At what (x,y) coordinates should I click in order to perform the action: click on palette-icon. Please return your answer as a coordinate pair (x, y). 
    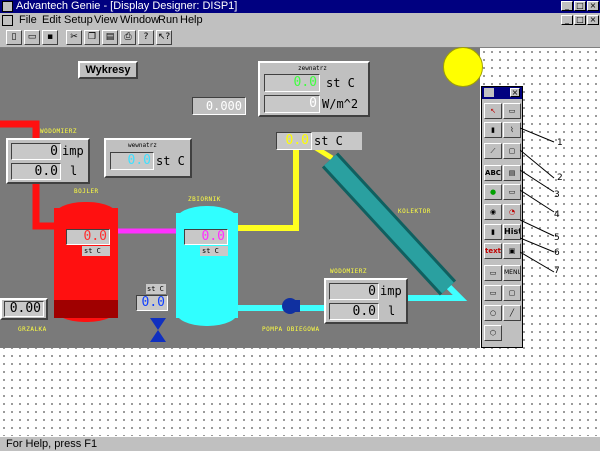
    Looking at the image, I should click on (489, 92).